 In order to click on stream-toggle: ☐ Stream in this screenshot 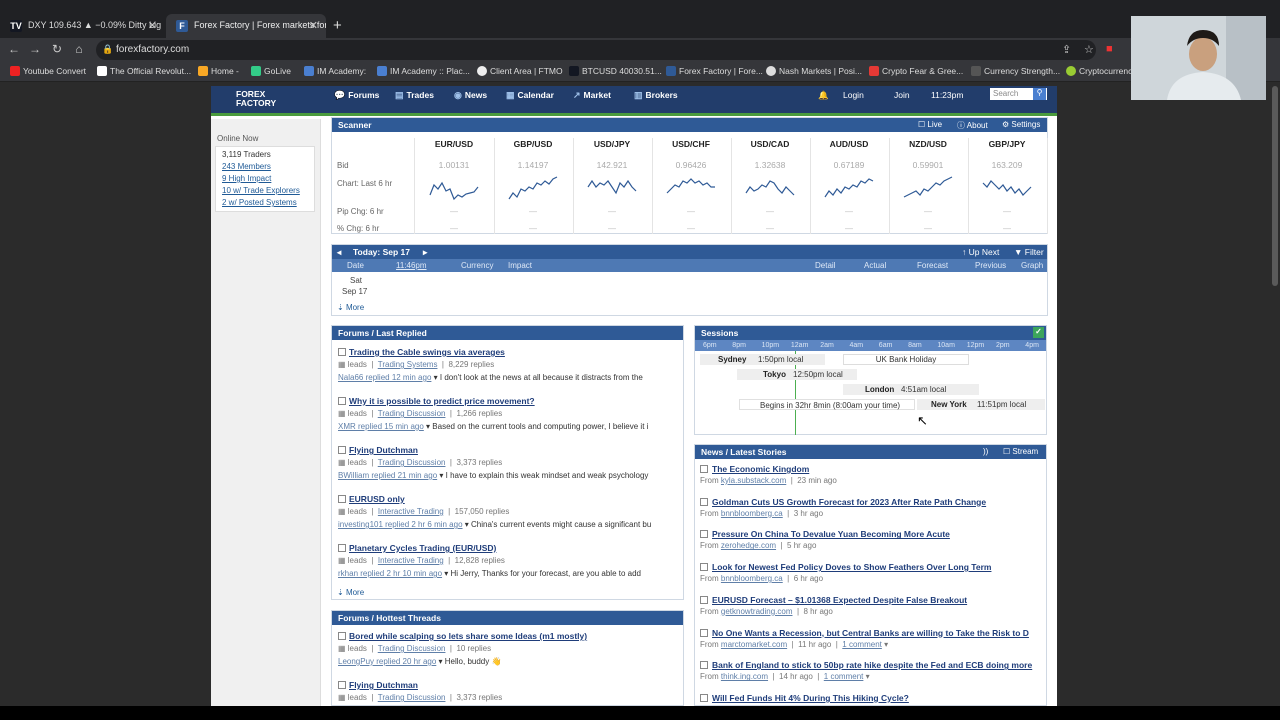, I will do `click(1020, 451)`.